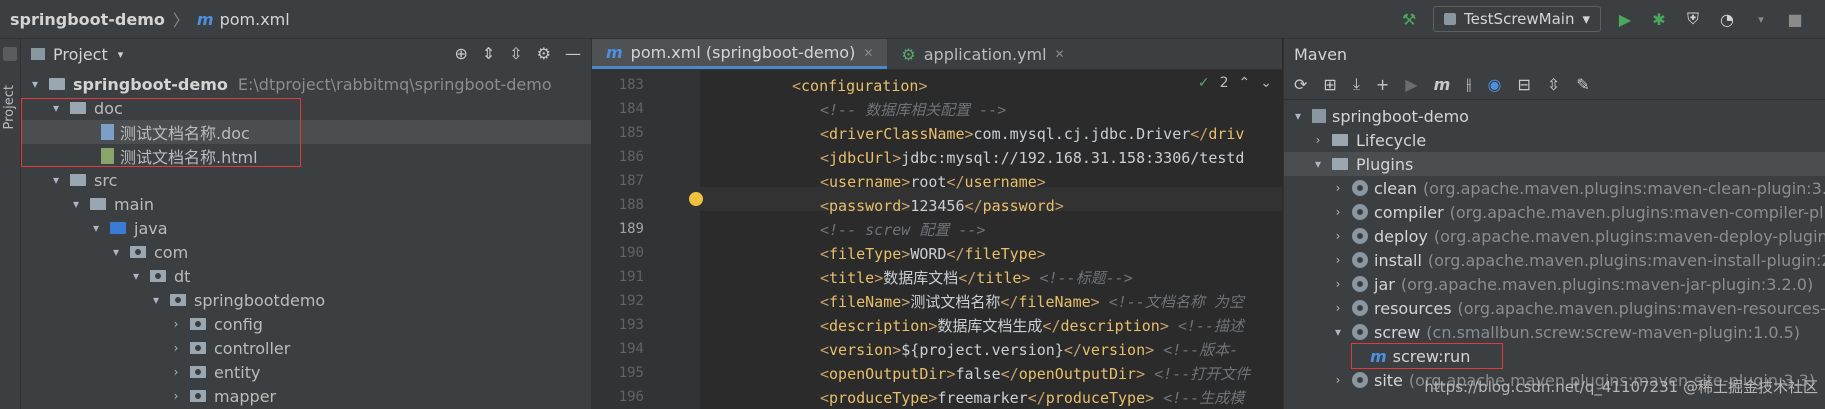 This screenshot has height=409, width=1825. I want to click on maven-item-label: clean, so click(1396, 188).